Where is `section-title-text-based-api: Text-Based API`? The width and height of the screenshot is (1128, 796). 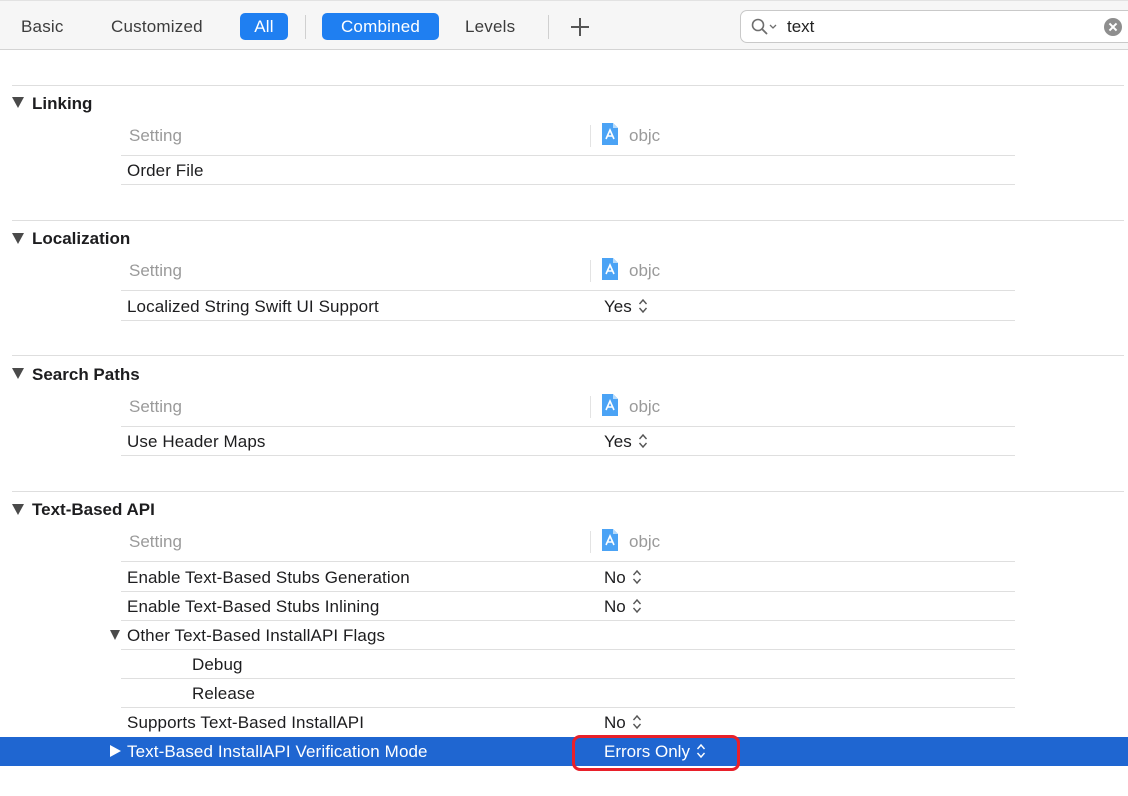
section-title-text-based-api: Text-Based API is located at coordinates (93, 509).